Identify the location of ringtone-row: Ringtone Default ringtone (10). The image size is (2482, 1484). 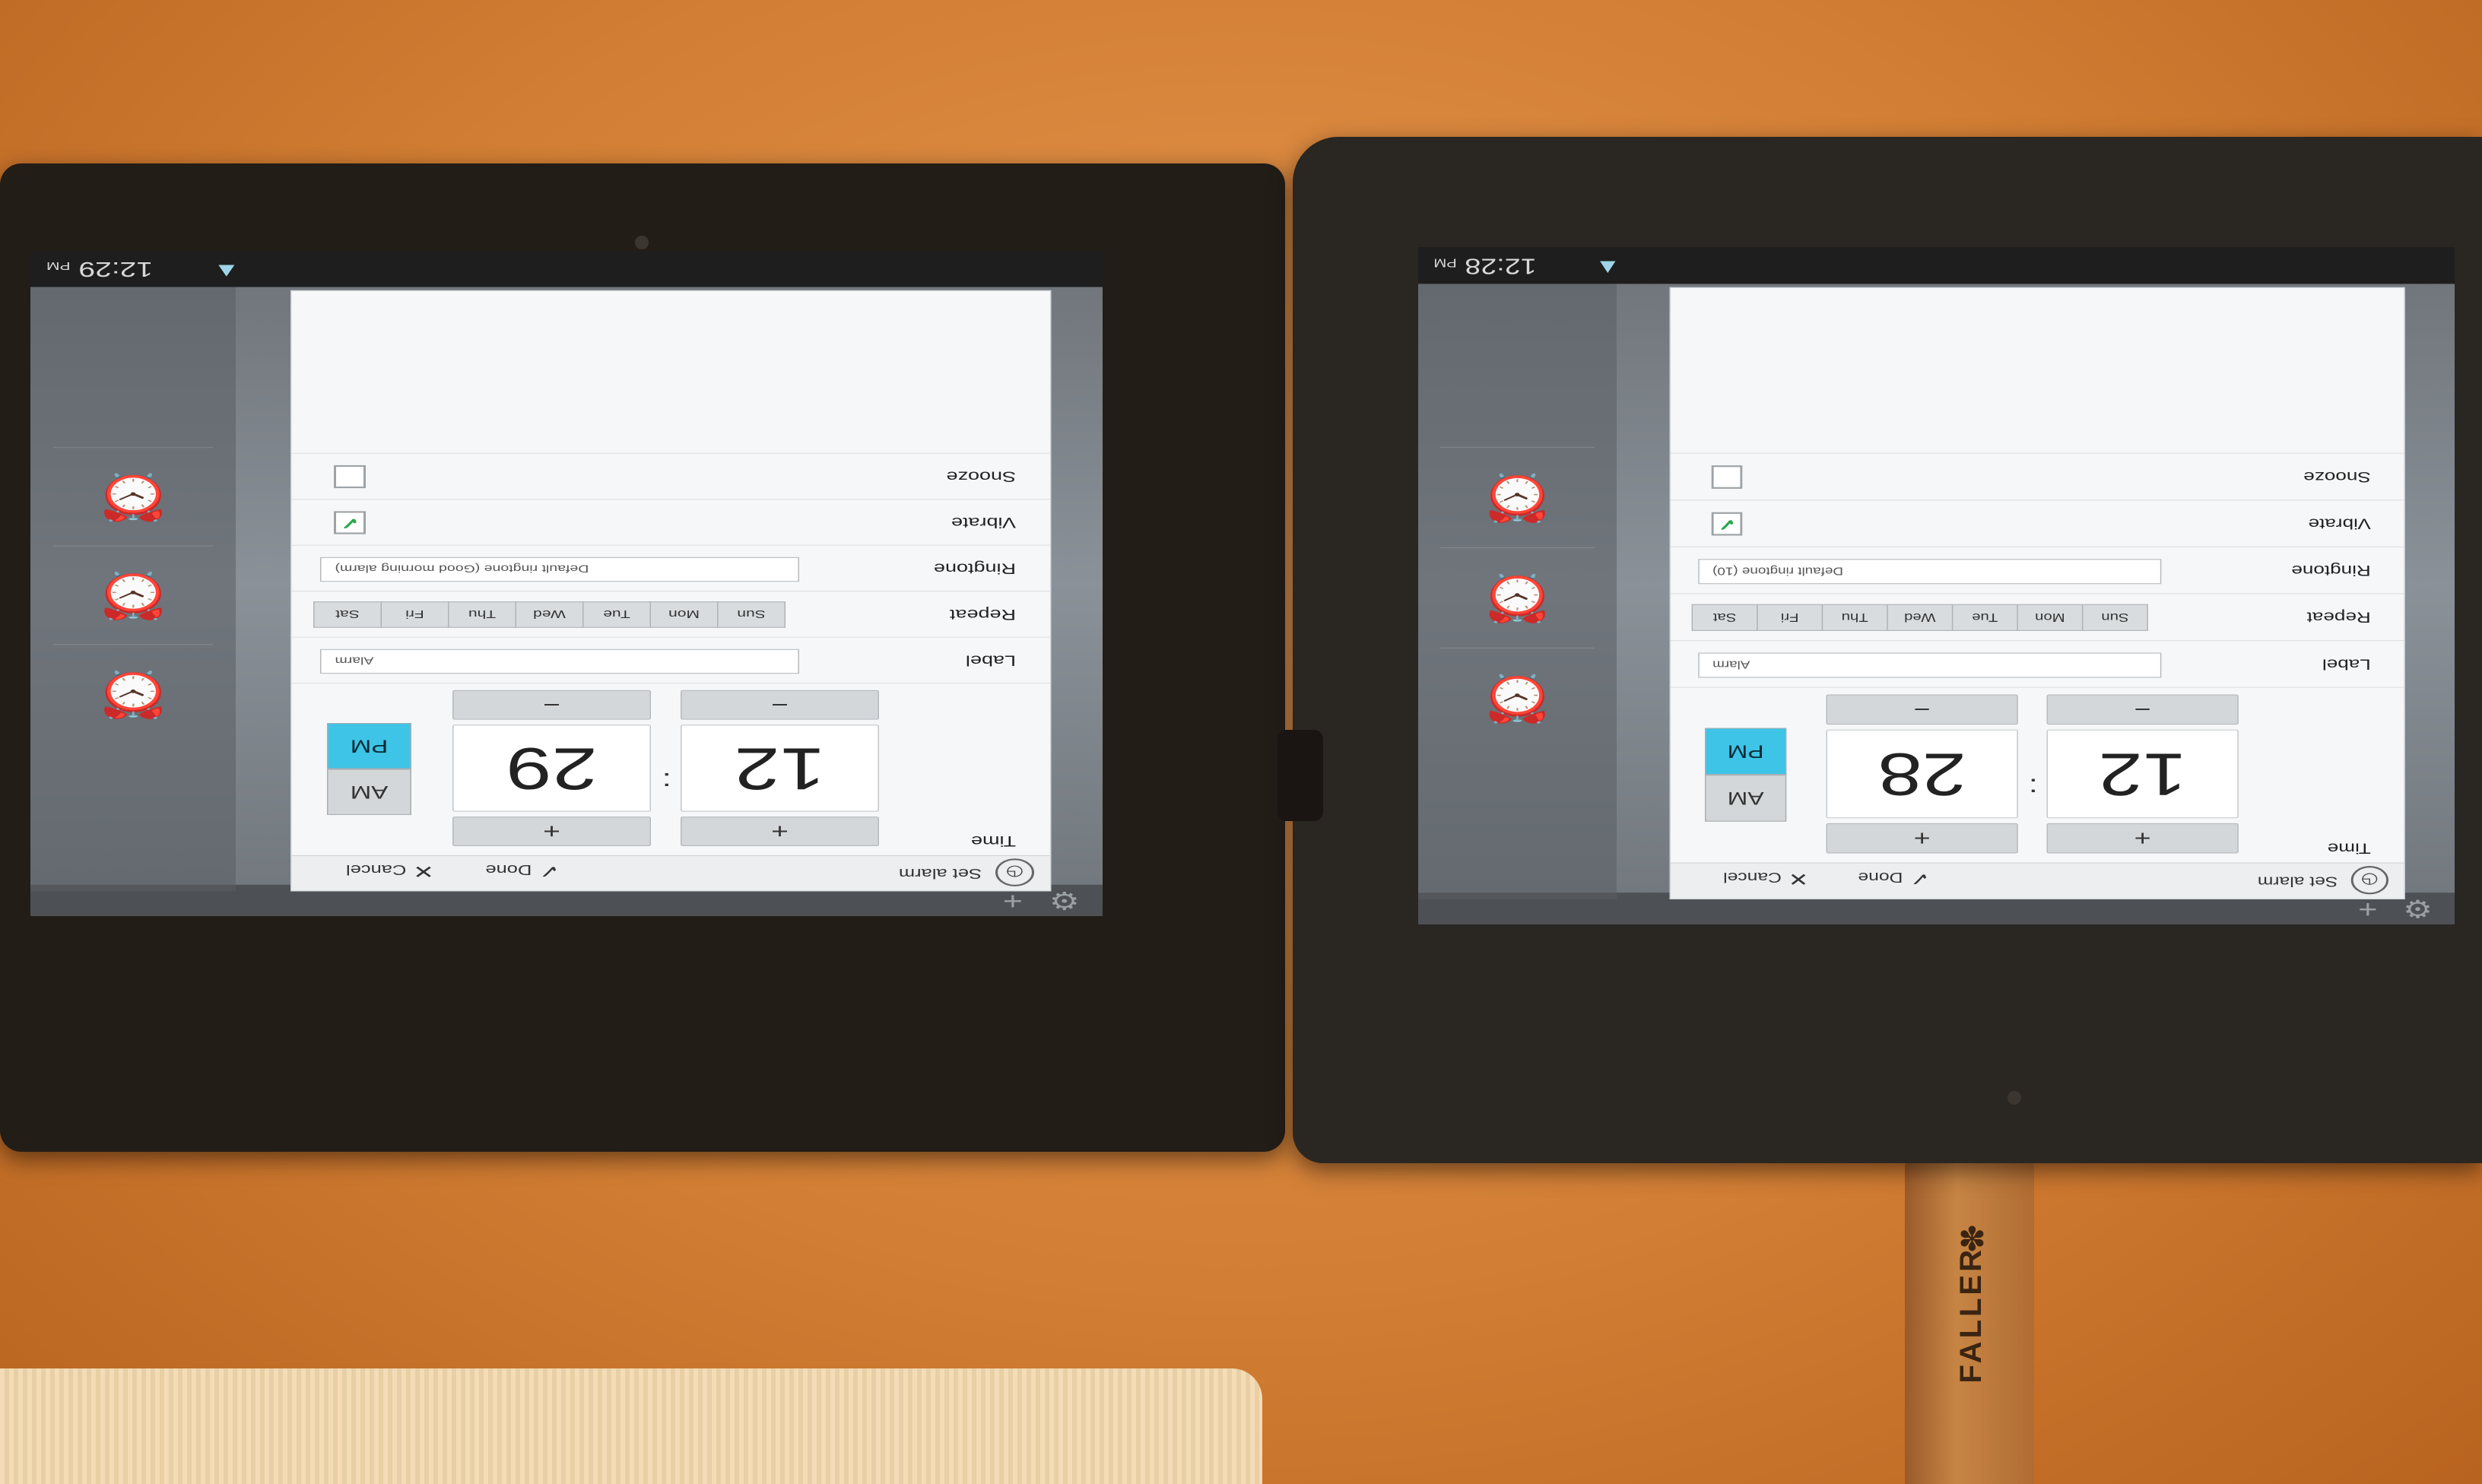
(2037, 570).